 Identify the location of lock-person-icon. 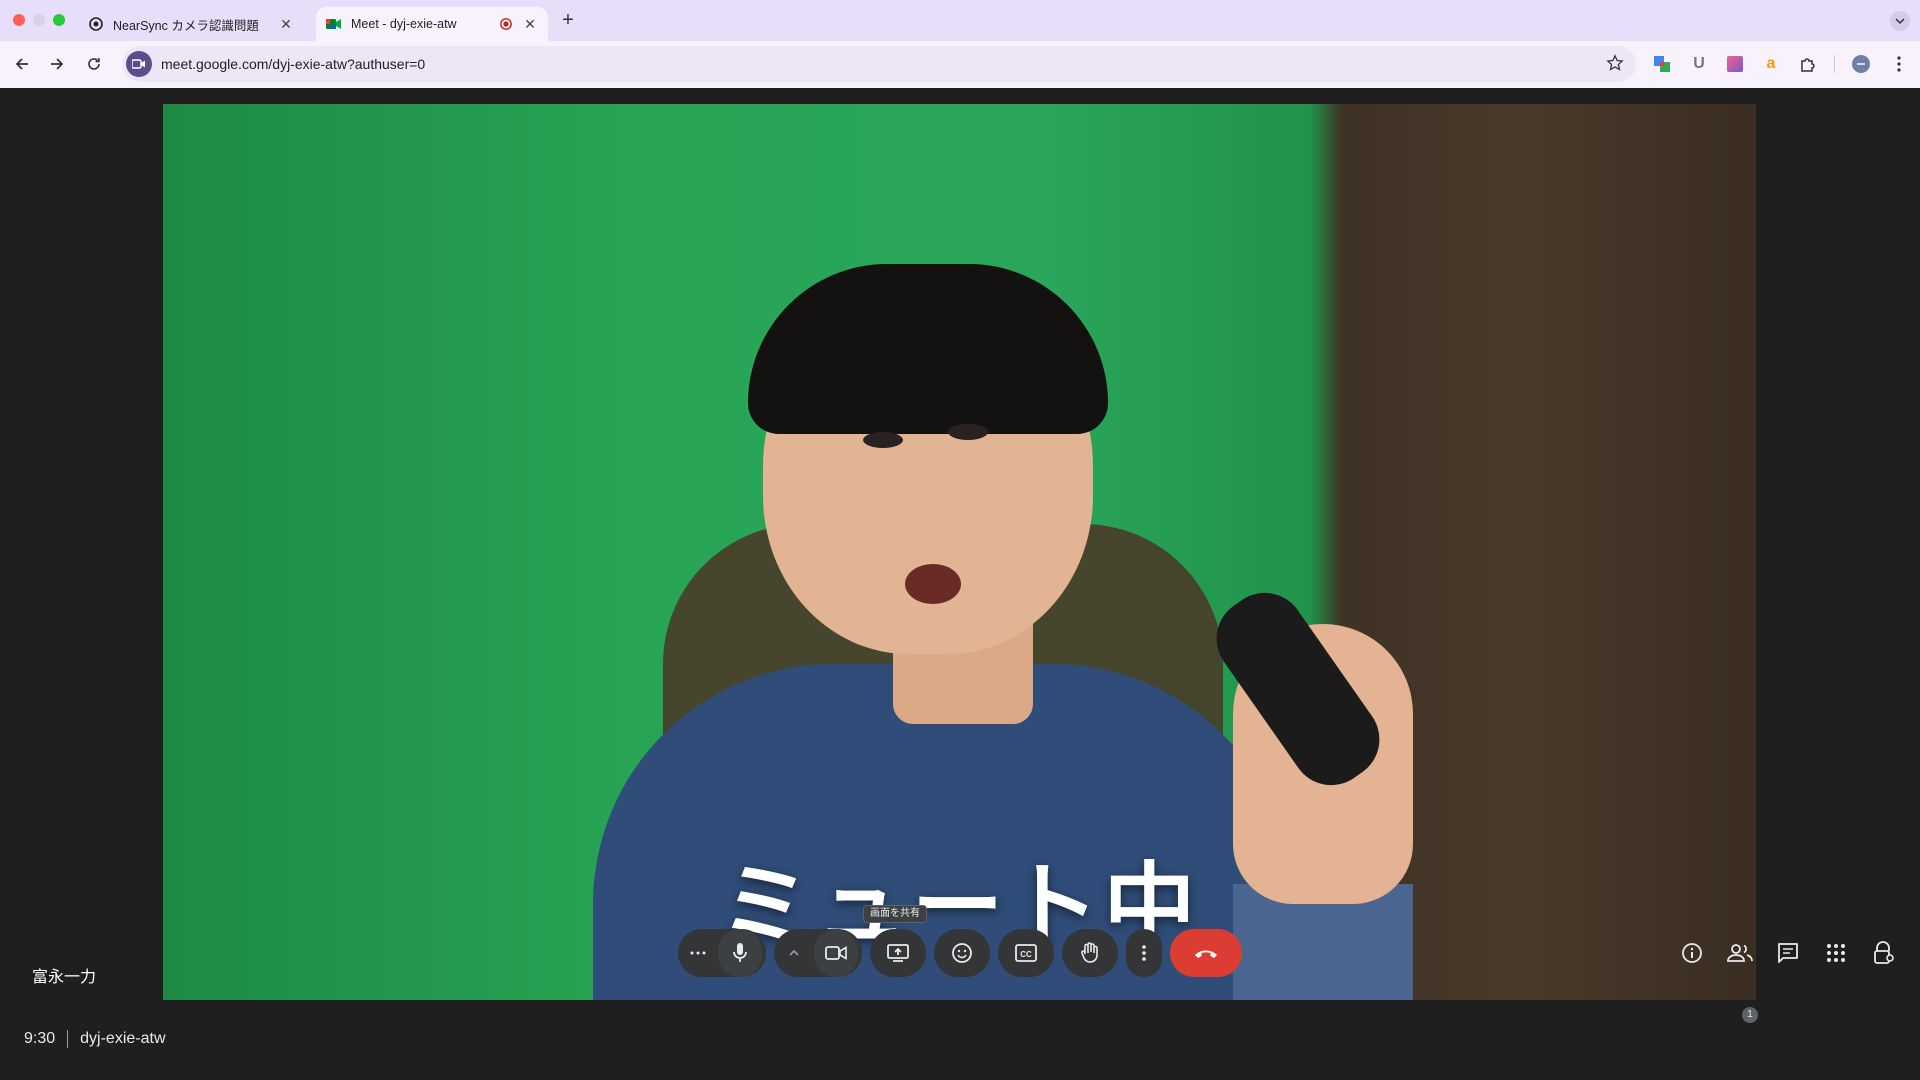
(1884, 952).